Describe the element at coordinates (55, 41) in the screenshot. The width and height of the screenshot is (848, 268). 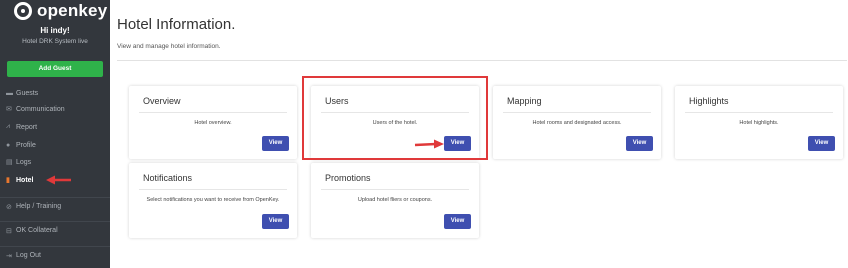
I see `system-name: Hotel DRK System live` at that location.